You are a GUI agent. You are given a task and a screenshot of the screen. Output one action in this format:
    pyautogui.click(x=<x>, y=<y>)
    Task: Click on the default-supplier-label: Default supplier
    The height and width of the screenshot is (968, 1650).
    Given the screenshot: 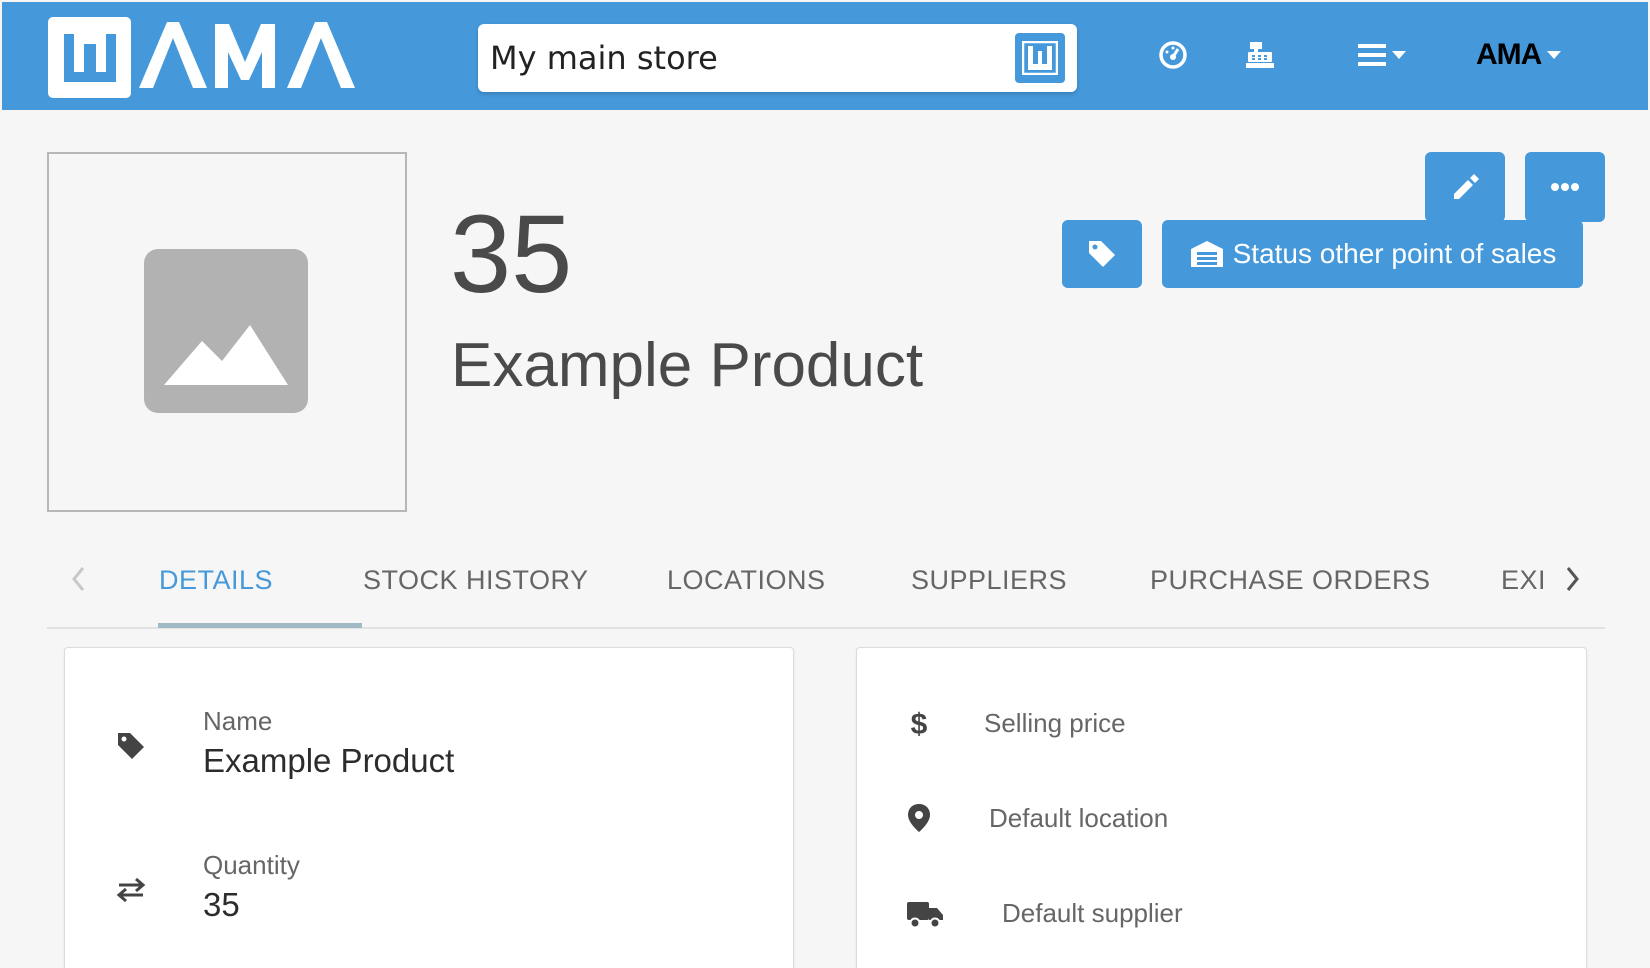 What is the action you would take?
    pyautogui.click(x=1092, y=913)
    